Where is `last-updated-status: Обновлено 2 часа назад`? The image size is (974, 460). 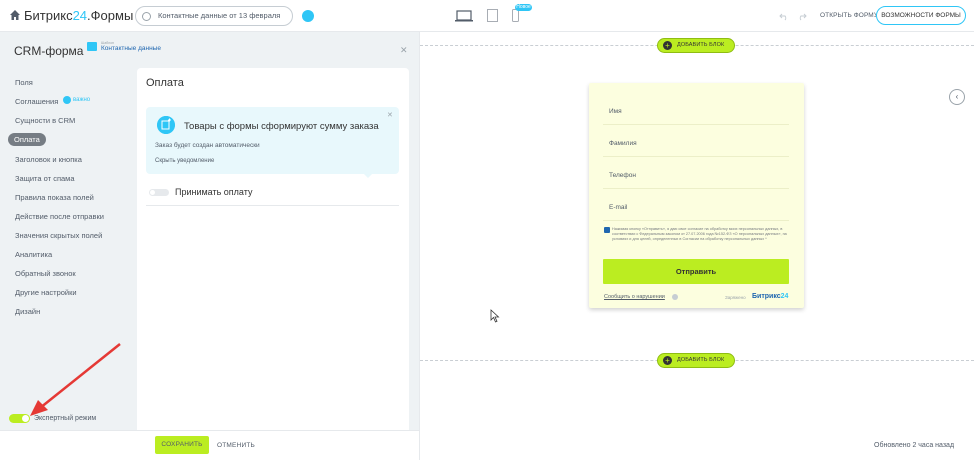
last-updated-status: Обновлено 2 часа назад is located at coordinates (914, 445).